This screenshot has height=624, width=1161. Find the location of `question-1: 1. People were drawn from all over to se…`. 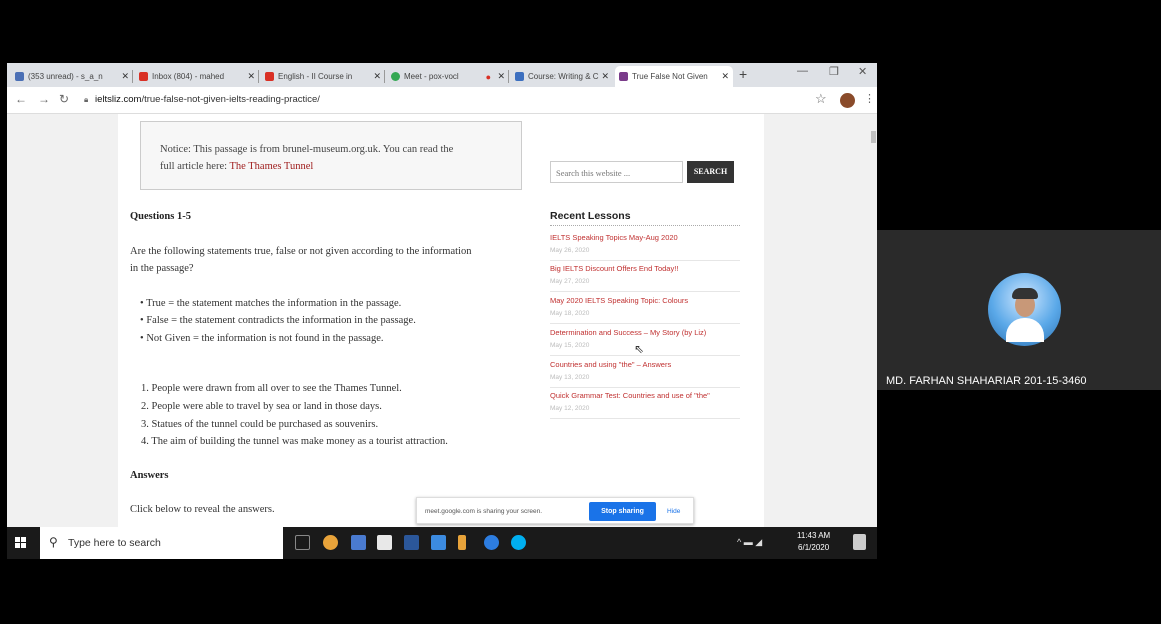

question-1: 1. People were drawn from all over to se… is located at coordinates (271, 388).